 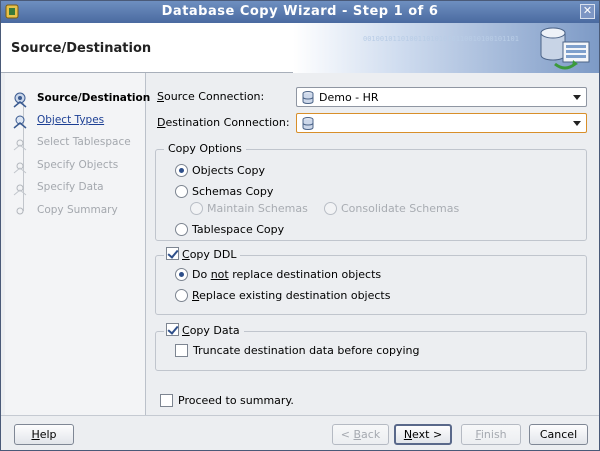 What do you see at coordinates (423, 434) in the screenshot?
I see `next-button: Next >` at bounding box center [423, 434].